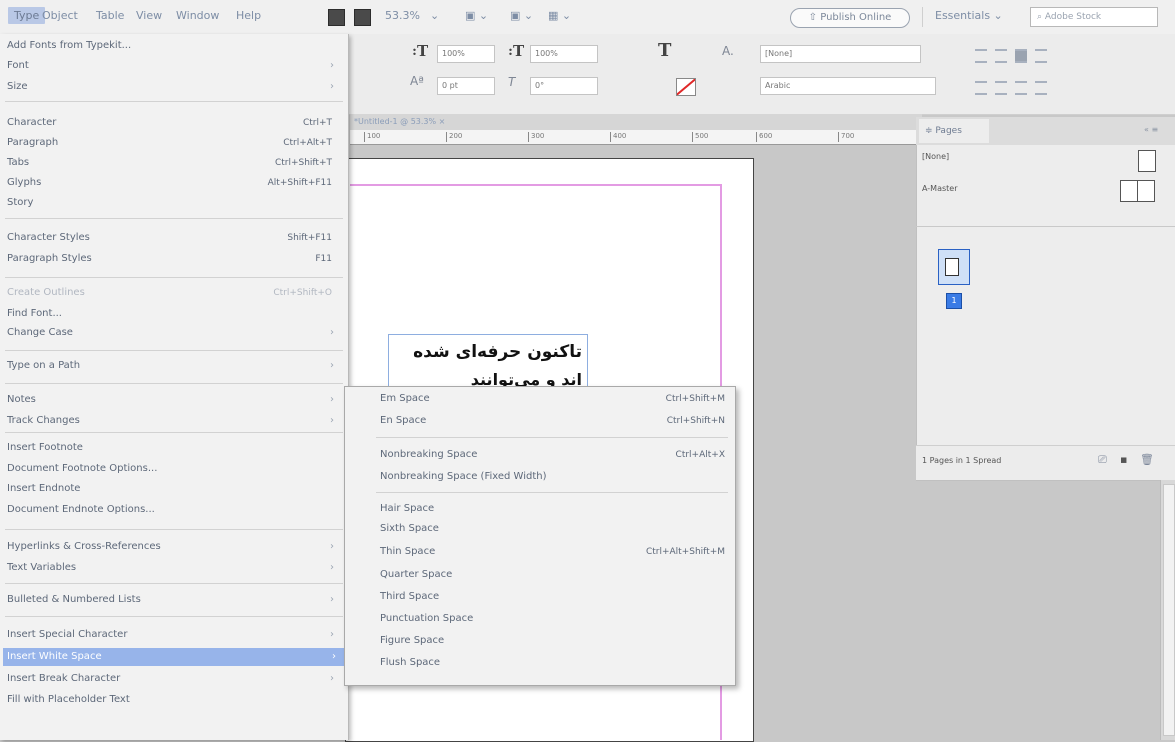  What do you see at coordinates (1123, 459) in the screenshot?
I see `new-page-icon: ▪` at bounding box center [1123, 459].